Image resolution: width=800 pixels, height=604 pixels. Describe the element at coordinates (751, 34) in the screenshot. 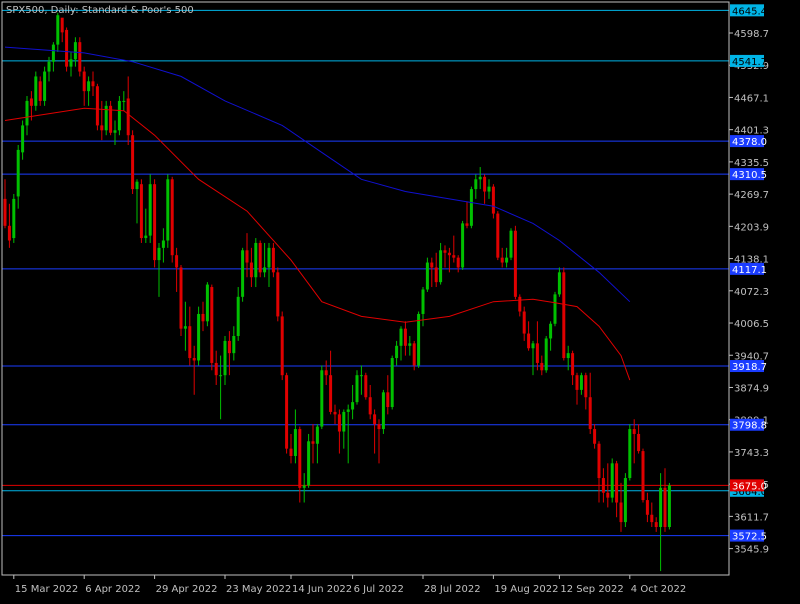

I see `price-tick-label: 4598.7` at that location.